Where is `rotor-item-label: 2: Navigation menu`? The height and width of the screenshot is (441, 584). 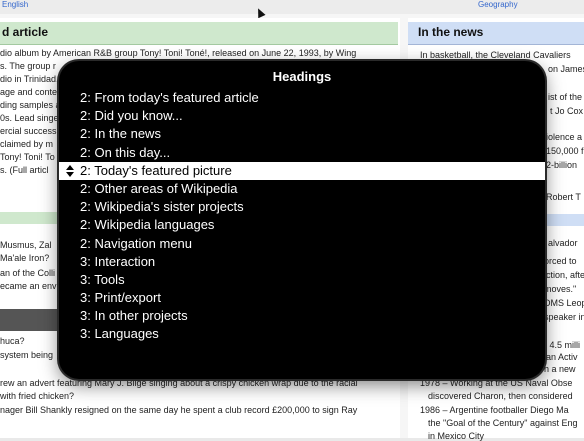 rotor-item-label: 2: Navigation menu is located at coordinates (136, 243).